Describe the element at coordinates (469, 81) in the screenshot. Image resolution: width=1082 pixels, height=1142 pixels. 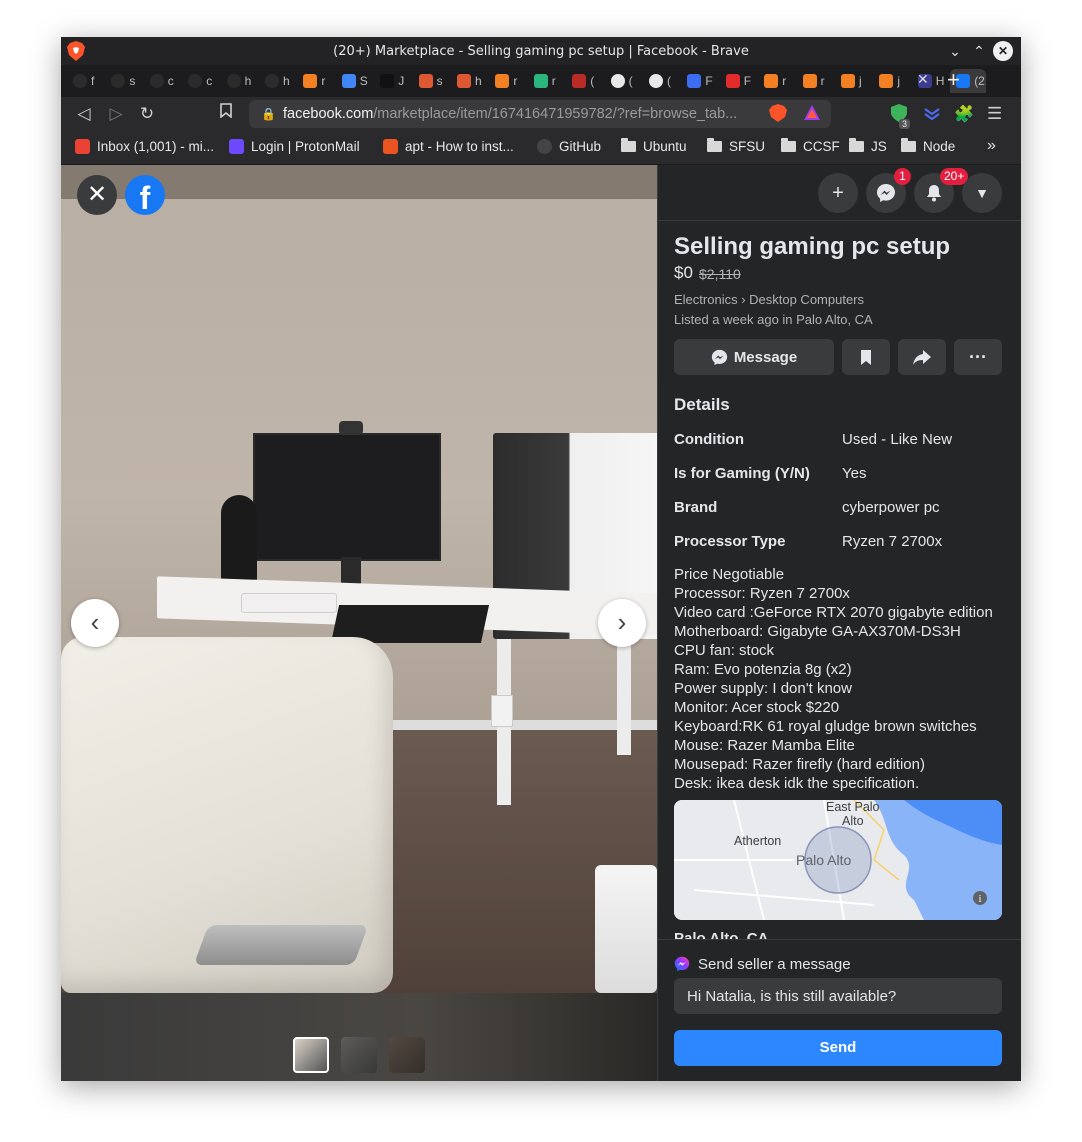
I see `tab-11: h` at that location.